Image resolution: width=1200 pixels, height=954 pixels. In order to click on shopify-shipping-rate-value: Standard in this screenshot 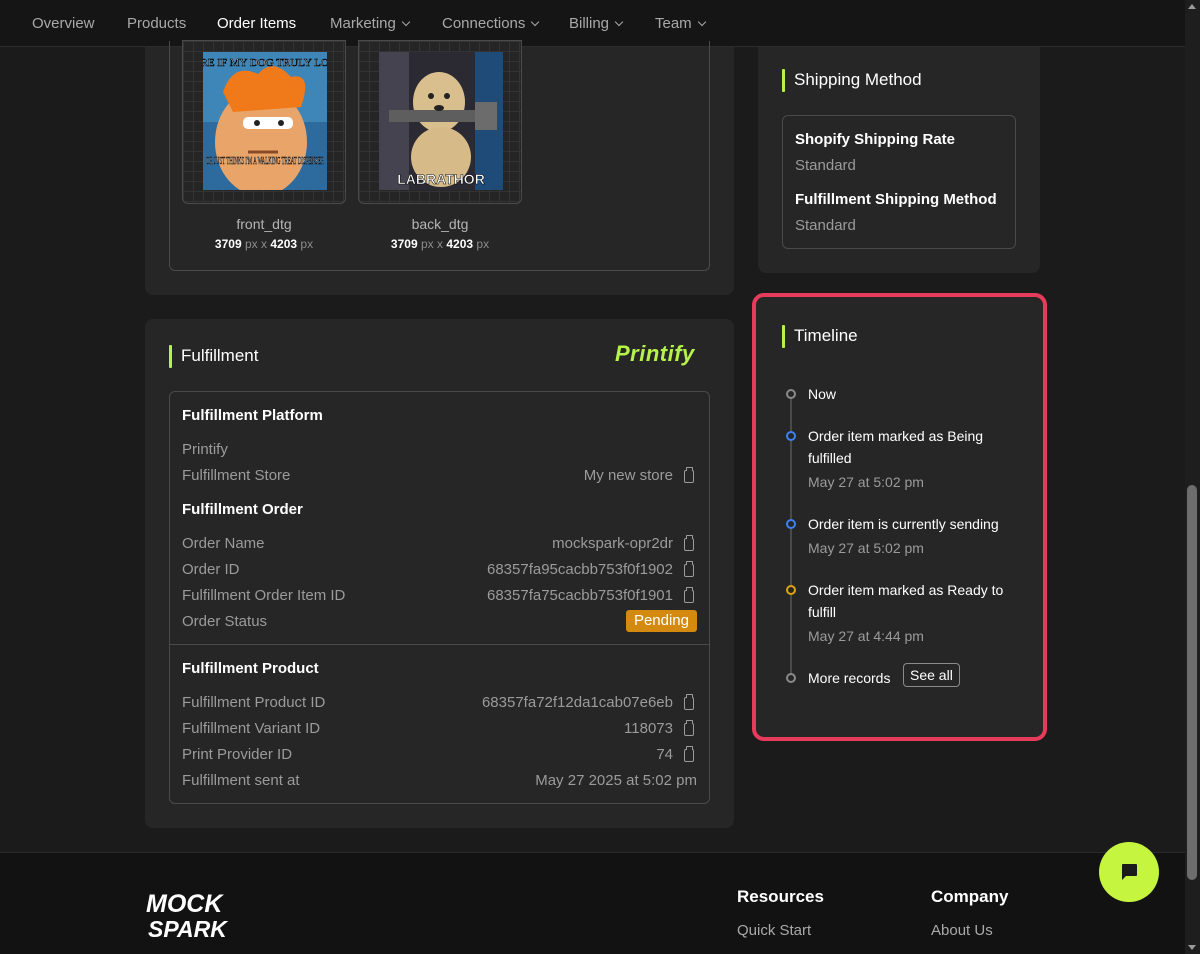, I will do `click(825, 165)`.